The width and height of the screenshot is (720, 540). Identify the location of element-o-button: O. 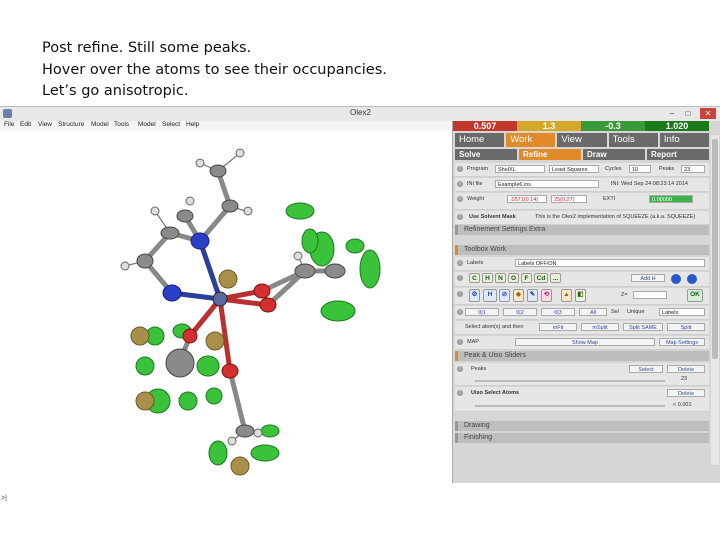
(513, 278).